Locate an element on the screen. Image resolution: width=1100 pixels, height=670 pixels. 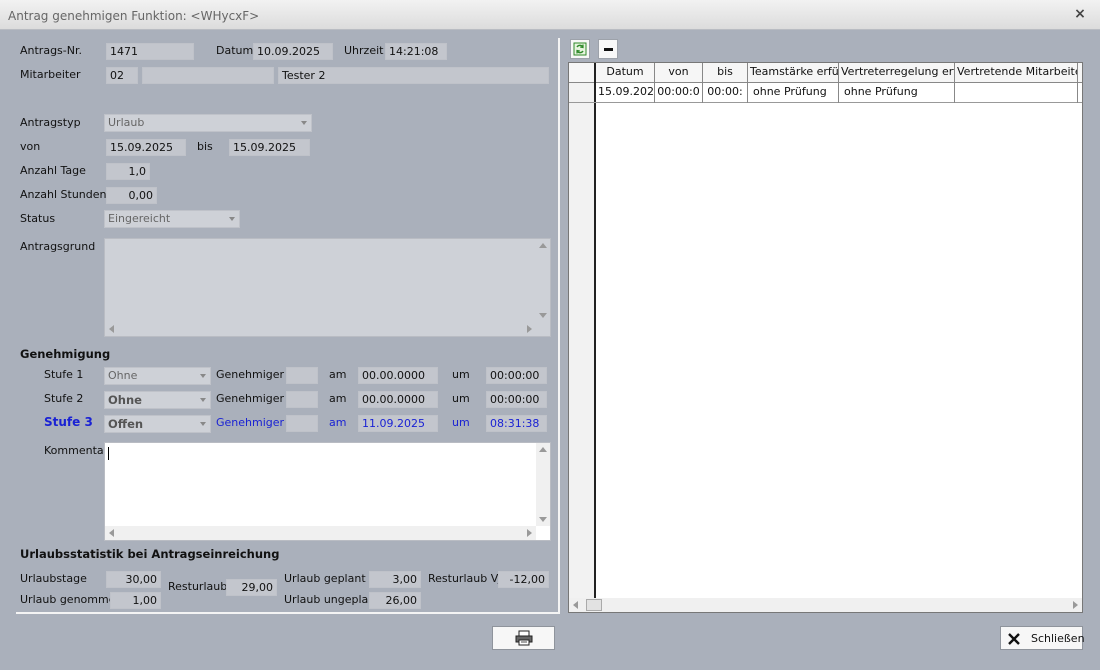
grid-cell-von: 00:00:0 is located at coordinates (679, 93).